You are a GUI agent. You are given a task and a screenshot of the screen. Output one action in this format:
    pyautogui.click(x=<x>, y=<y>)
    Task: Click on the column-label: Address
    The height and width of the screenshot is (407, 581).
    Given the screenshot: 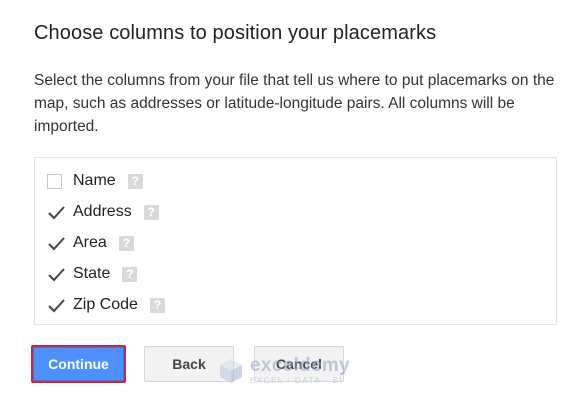 What is the action you would take?
    pyautogui.click(x=102, y=211)
    